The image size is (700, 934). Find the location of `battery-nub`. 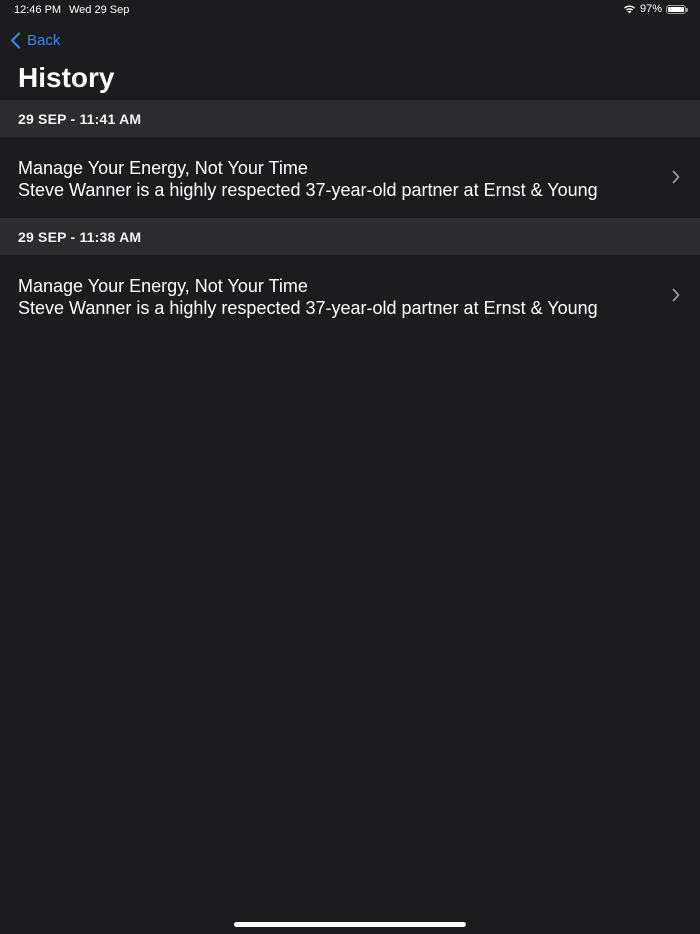

battery-nub is located at coordinates (687, 9).